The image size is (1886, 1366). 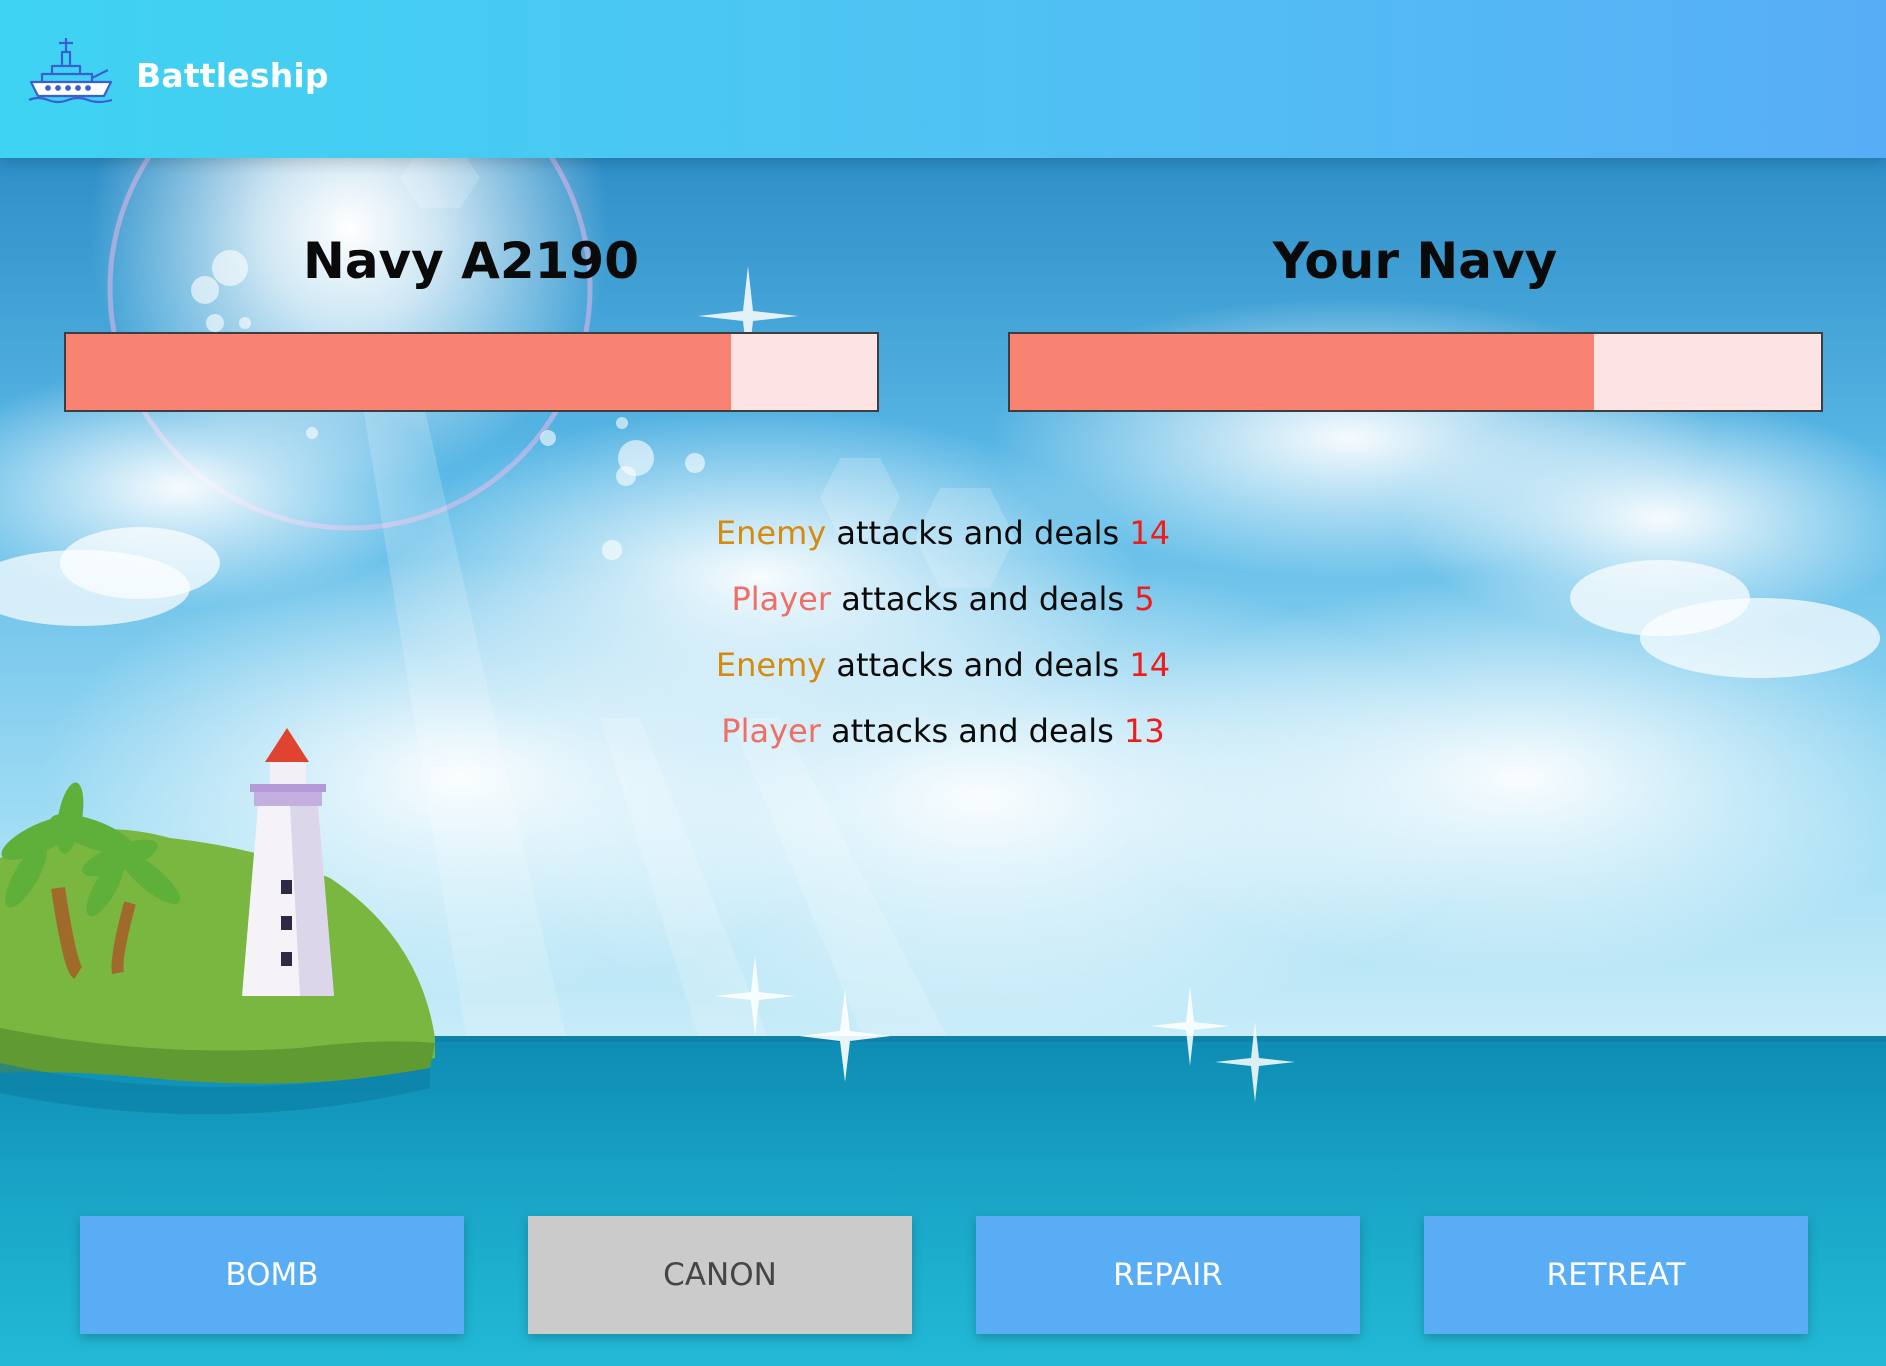 What do you see at coordinates (720, 1275) in the screenshot?
I see `canon-button: CANON` at bounding box center [720, 1275].